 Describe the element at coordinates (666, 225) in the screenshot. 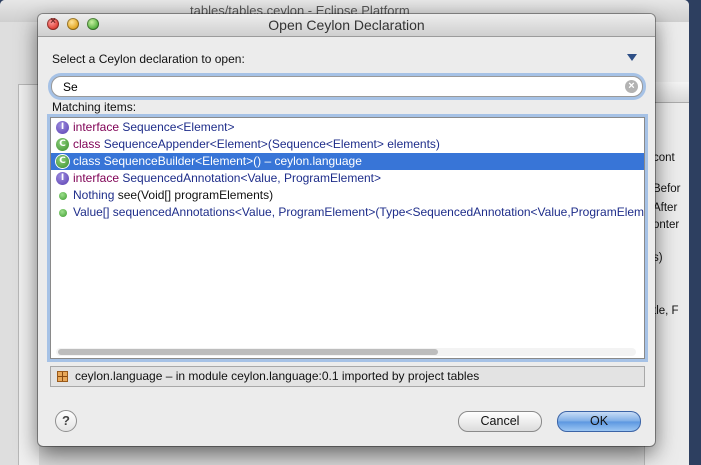

I see `background-text: onter` at that location.